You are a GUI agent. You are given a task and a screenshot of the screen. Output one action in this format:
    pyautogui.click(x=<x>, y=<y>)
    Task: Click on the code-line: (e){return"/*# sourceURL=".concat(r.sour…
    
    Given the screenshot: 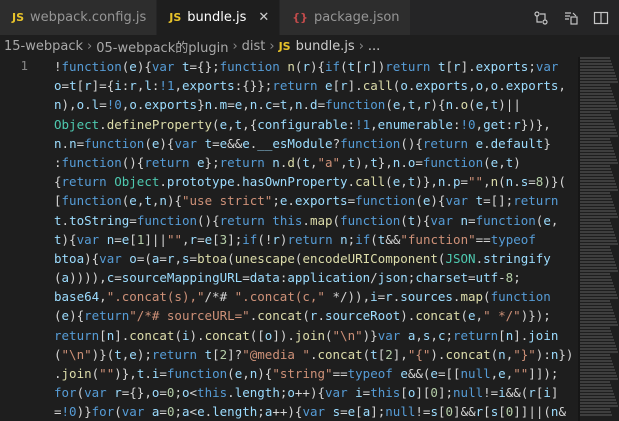 What is the action you would take?
    pyautogui.click(x=302, y=316)
    